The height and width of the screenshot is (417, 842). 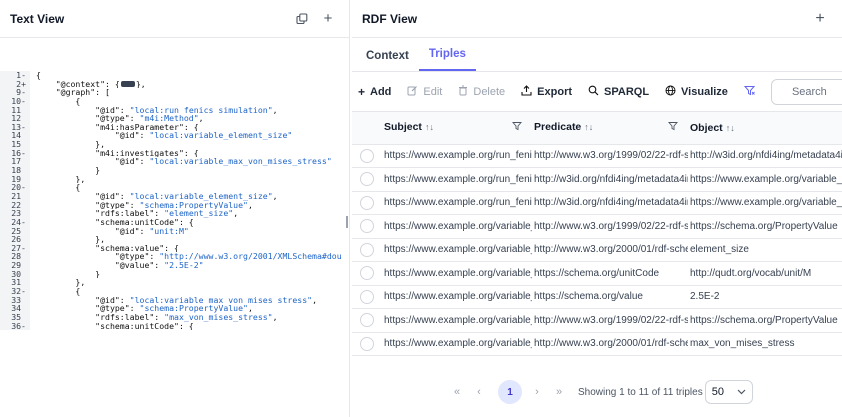 What do you see at coordinates (190, 92) in the screenshot?
I see `code-line: "@graph": [` at bounding box center [190, 92].